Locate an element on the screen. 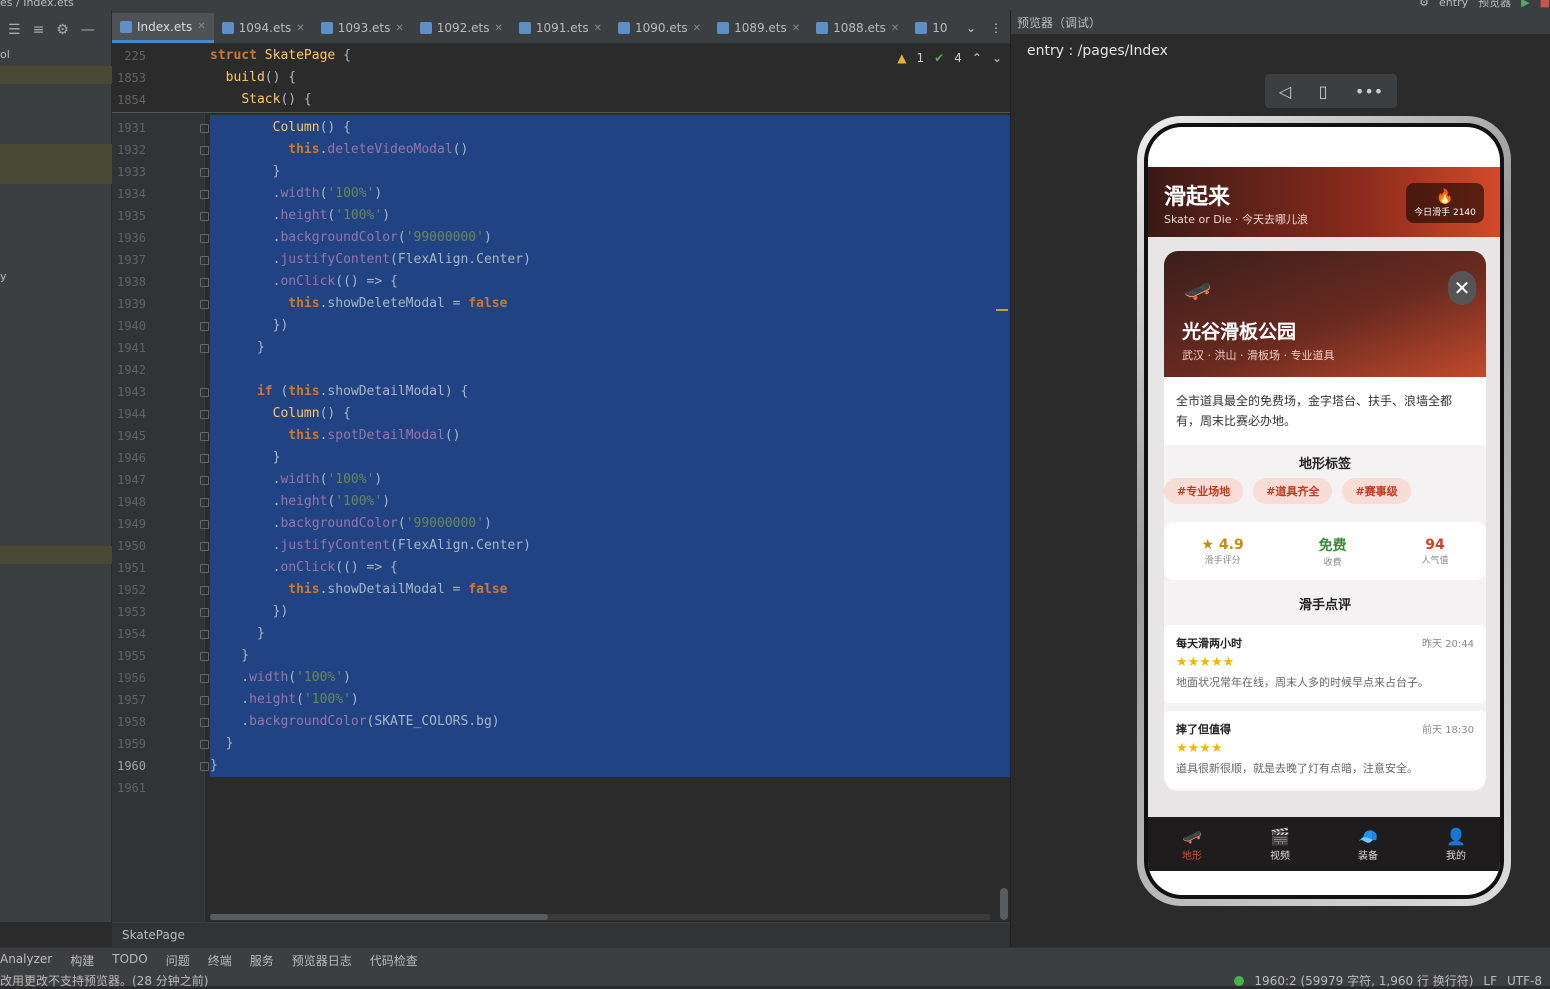 The width and height of the screenshot is (1550, 989). inspection-widget: ▲ 1 ✔ 4 ⌃ ⌄ is located at coordinates (949, 58).